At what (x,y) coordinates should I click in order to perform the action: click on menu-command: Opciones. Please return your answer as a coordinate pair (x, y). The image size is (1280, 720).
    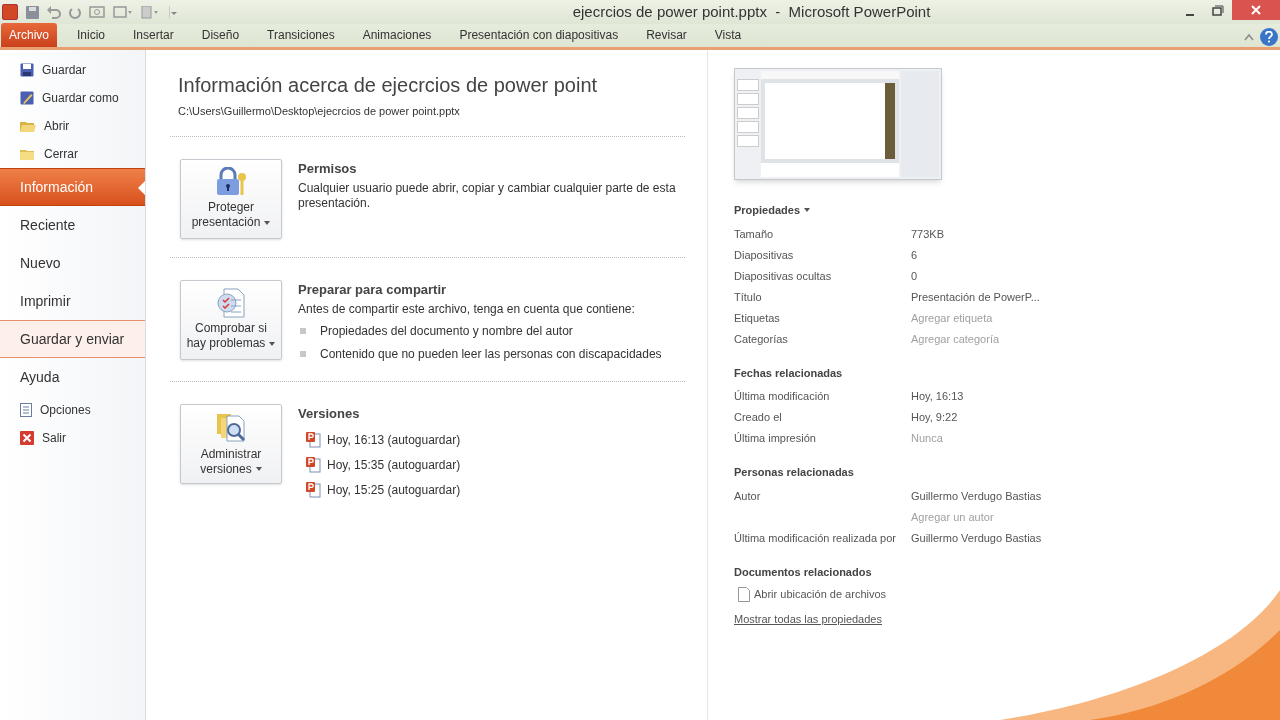
    Looking at the image, I should click on (72, 410).